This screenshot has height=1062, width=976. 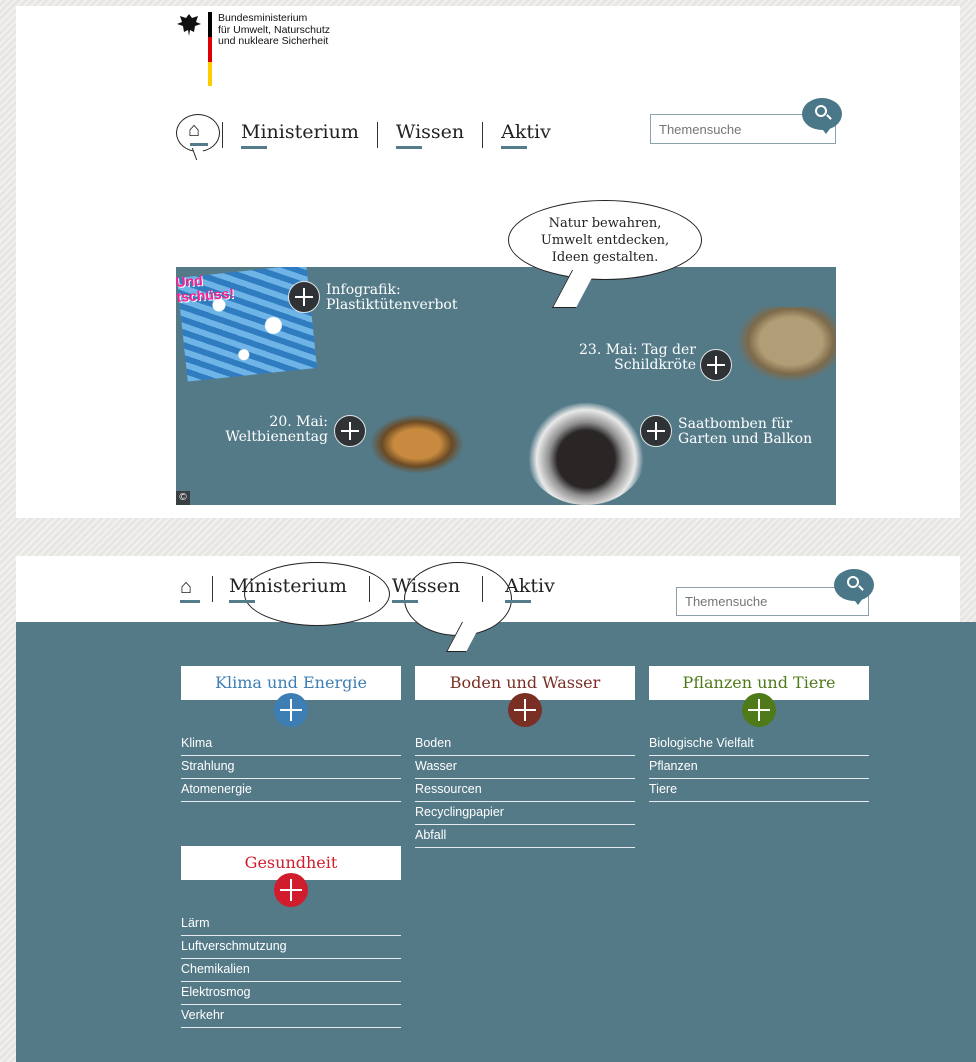 I want to click on list-item: Recyclingpapier, so click(x=525, y=813).